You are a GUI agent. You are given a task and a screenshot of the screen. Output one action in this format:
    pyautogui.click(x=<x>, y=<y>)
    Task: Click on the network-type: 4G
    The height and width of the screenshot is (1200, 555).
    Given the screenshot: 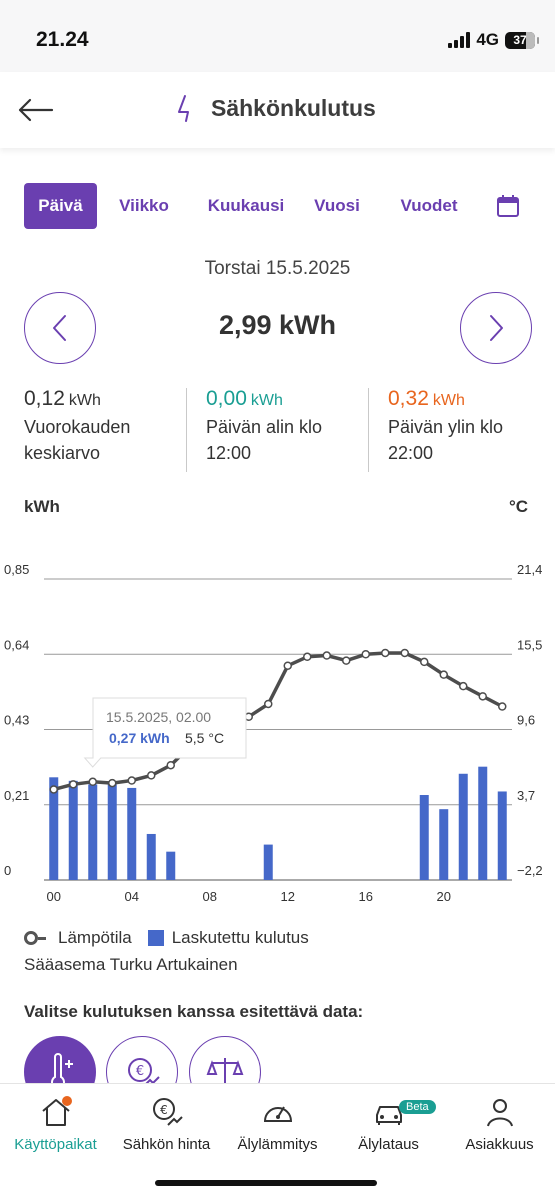 What is the action you would take?
    pyautogui.click(x=487, y=39)
    